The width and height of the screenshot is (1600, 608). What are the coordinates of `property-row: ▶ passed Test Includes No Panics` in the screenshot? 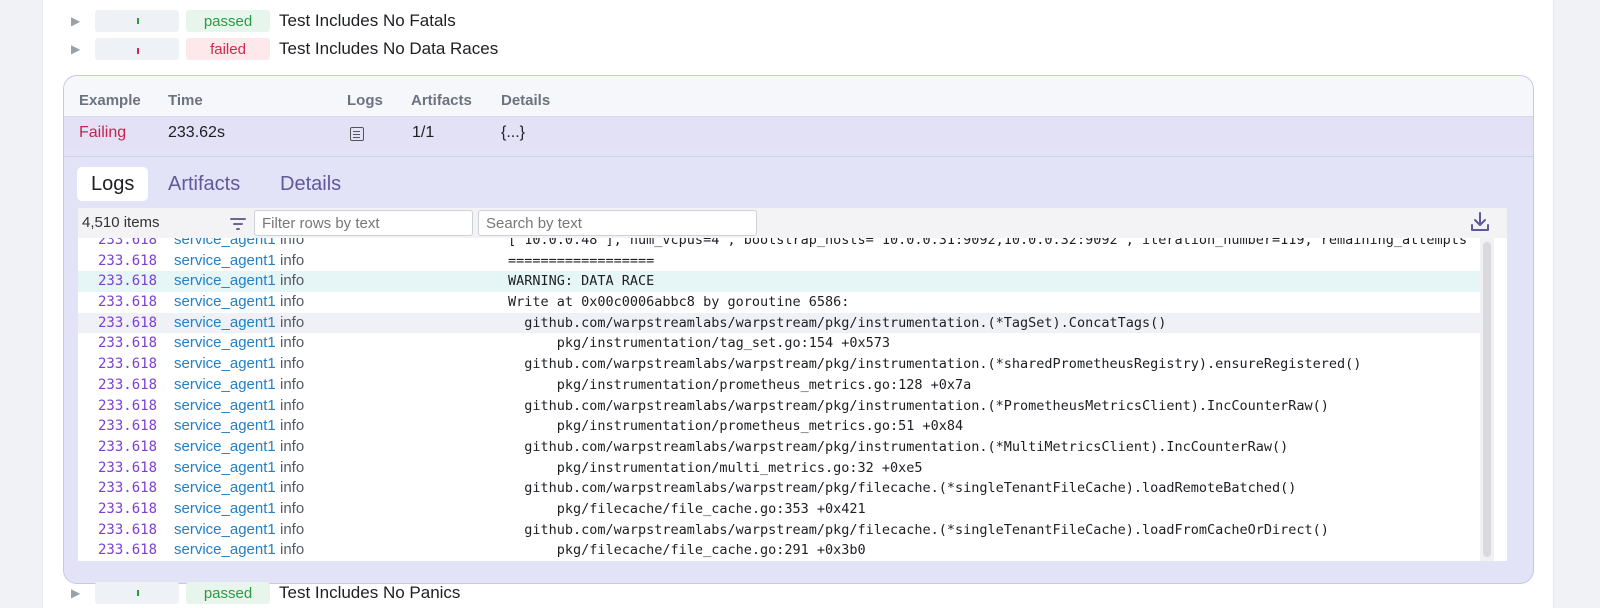 It's located at (265, 593).